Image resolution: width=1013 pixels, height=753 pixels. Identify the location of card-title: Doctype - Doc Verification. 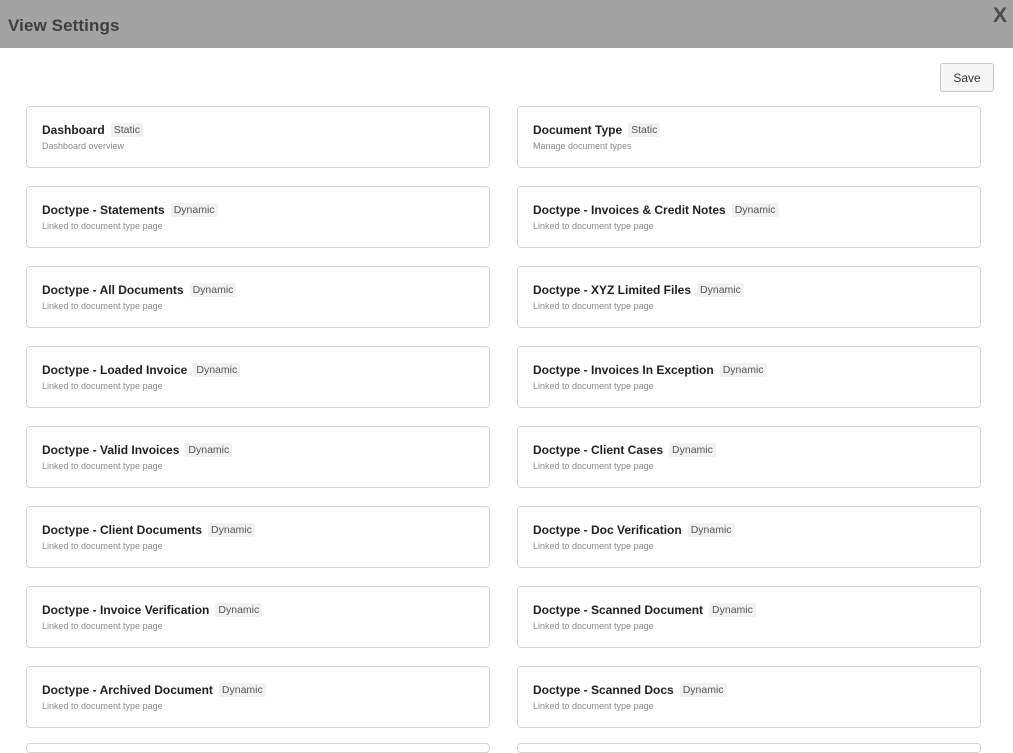
(607, 530).